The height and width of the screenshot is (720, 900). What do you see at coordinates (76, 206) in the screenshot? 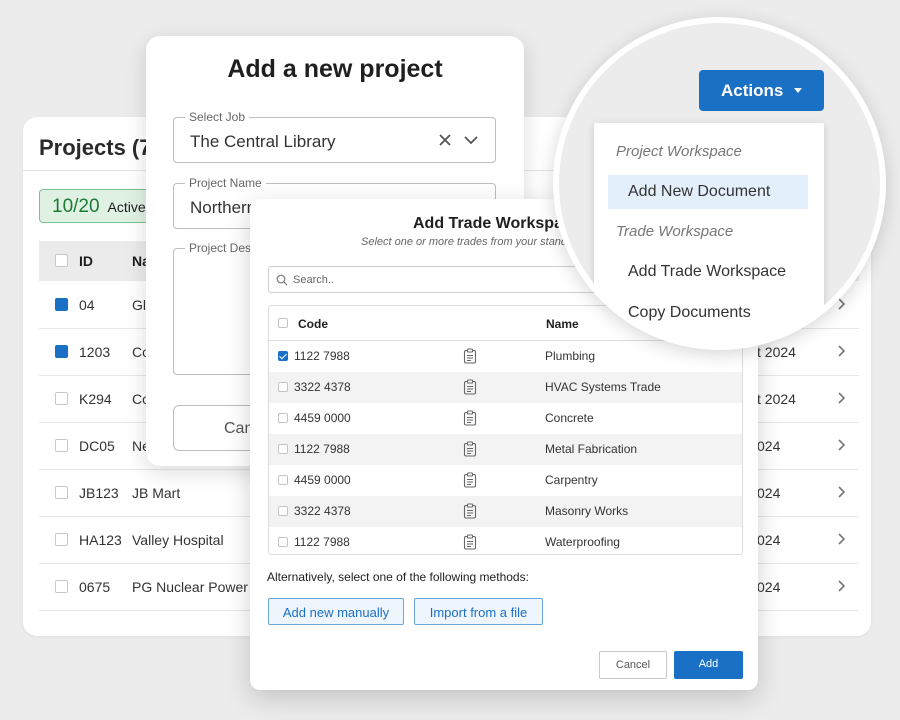
I see `active-count: 10/20` at bounding box center [76, 206].